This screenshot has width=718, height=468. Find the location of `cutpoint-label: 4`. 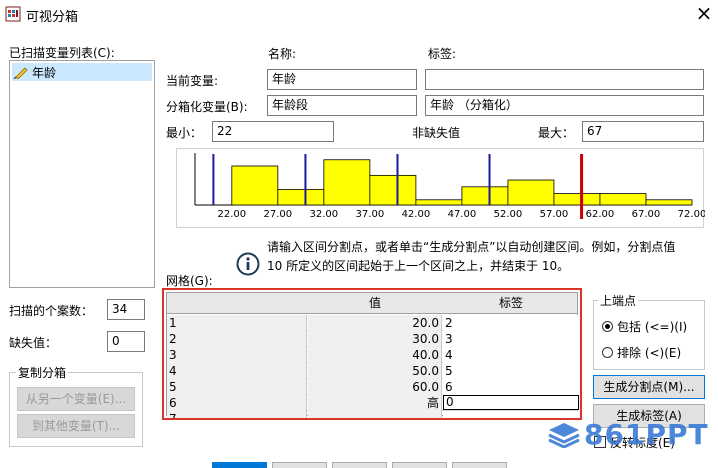

cutpoint-label: 4 is located at coordinates (511, 355).